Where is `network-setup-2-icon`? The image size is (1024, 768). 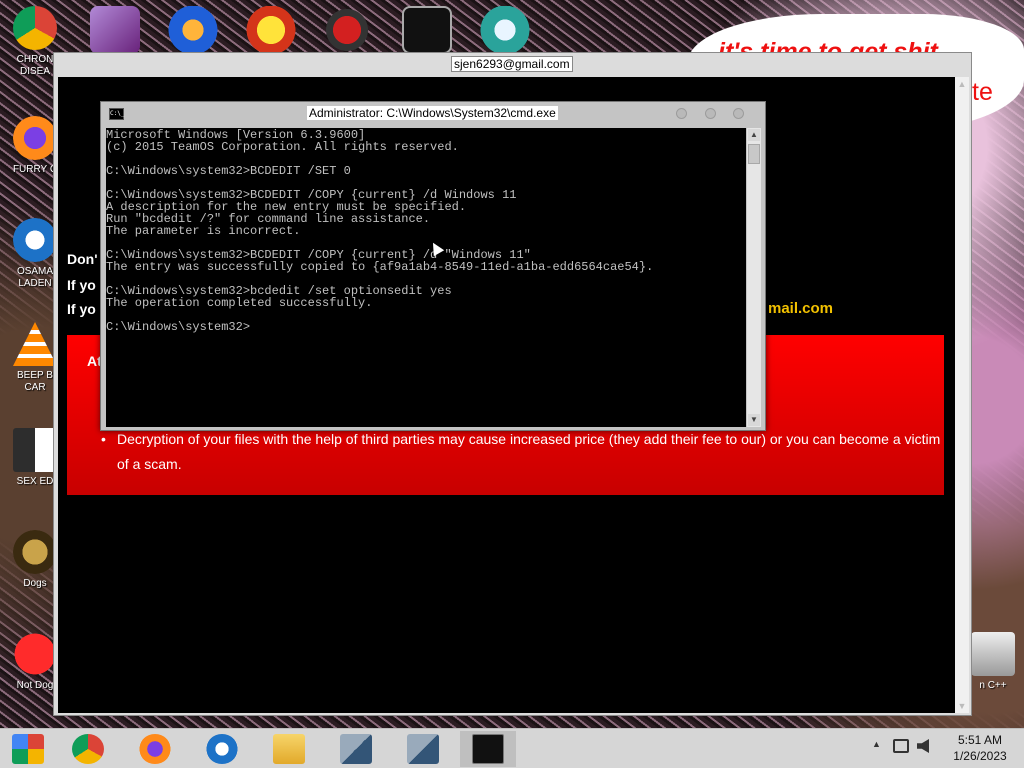
network-setup-2-icon is located at coordinates (423, 749).